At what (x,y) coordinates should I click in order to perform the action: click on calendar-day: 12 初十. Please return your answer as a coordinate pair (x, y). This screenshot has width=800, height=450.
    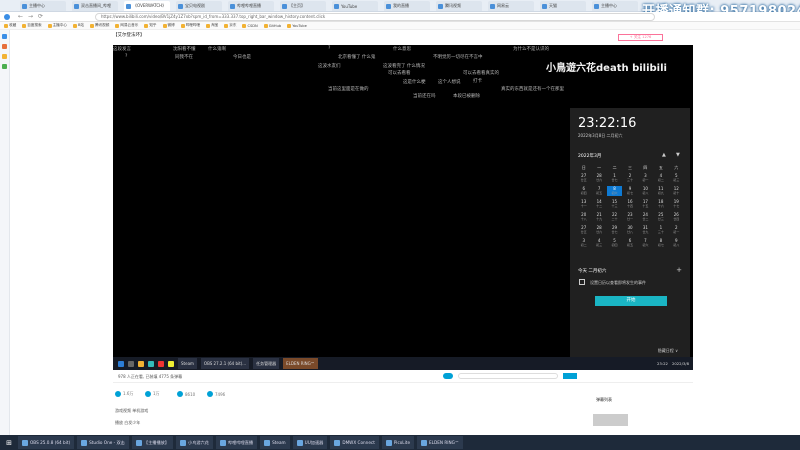
    Looking at the image, I should click on (676, 191).